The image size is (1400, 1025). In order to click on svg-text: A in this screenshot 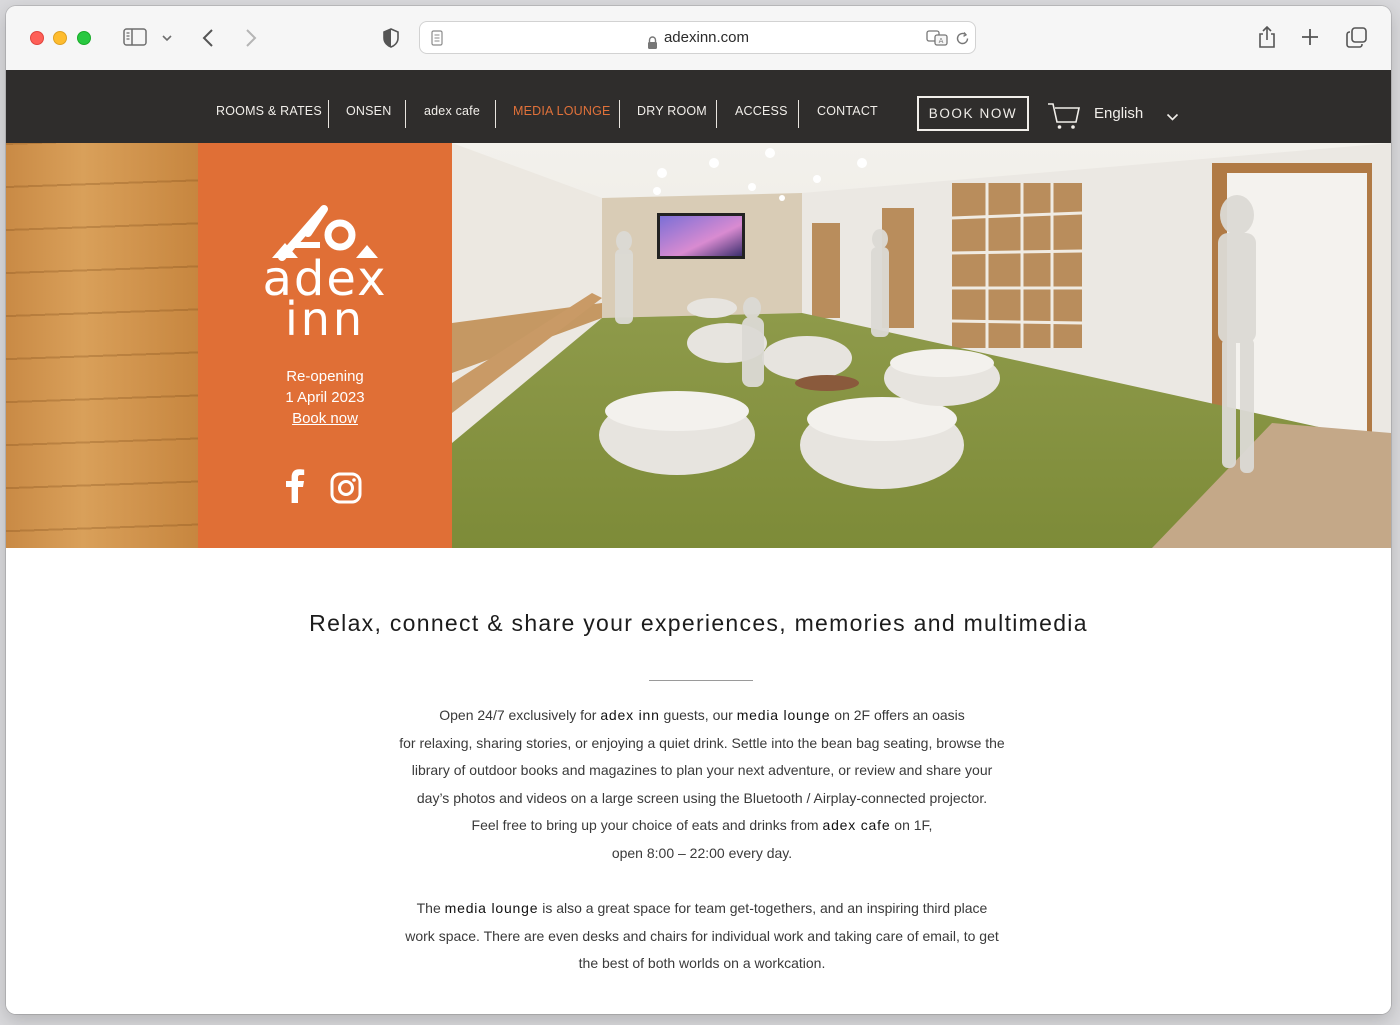, I will do `click(941, 41)`.